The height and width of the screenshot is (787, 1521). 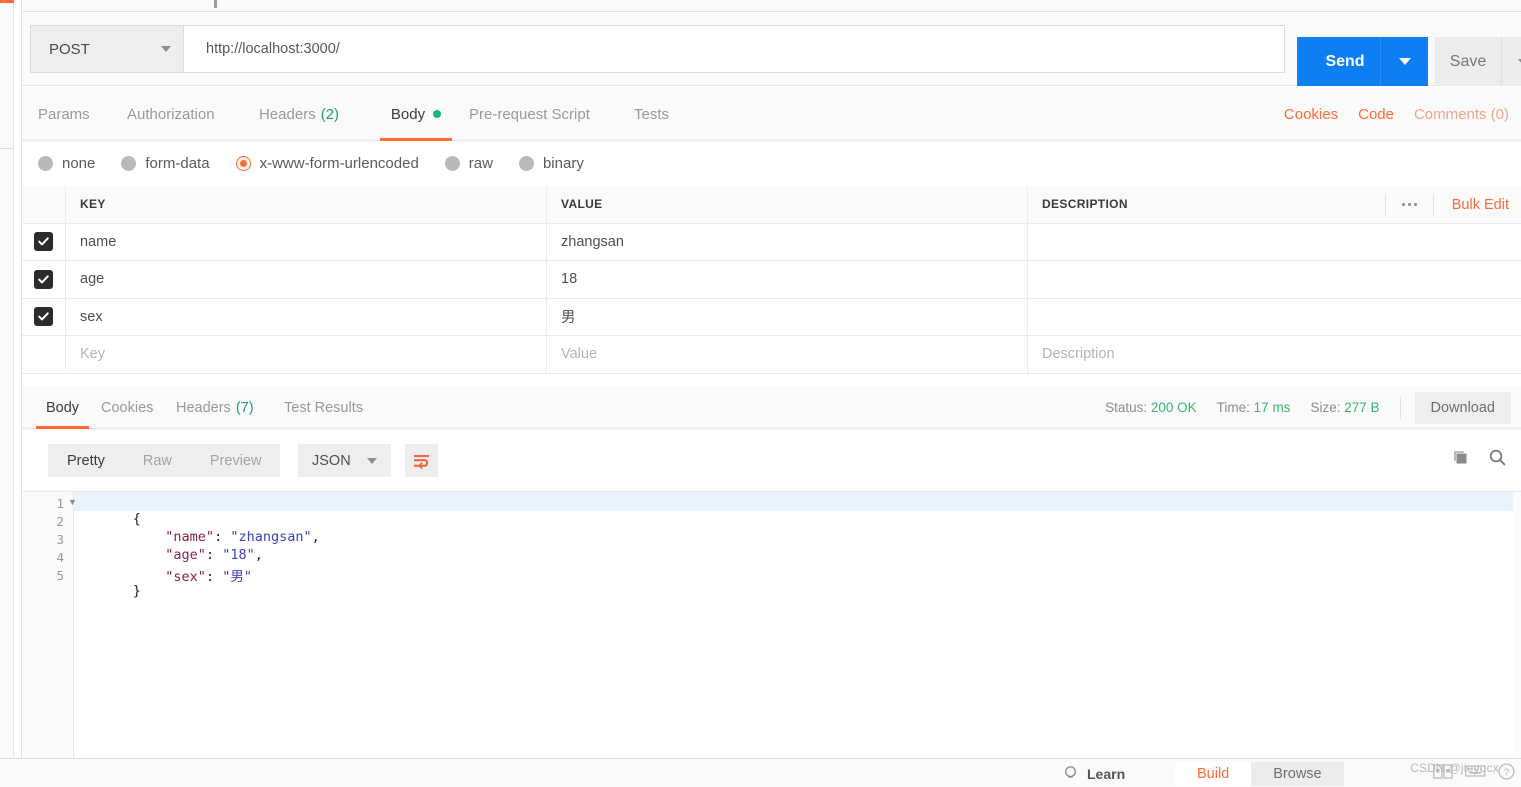 What do you see at coordinates (529, 114) in the screenshot?
I see `tab-pre-request-script: Pre-request Script` at bounding box center [529, 114].